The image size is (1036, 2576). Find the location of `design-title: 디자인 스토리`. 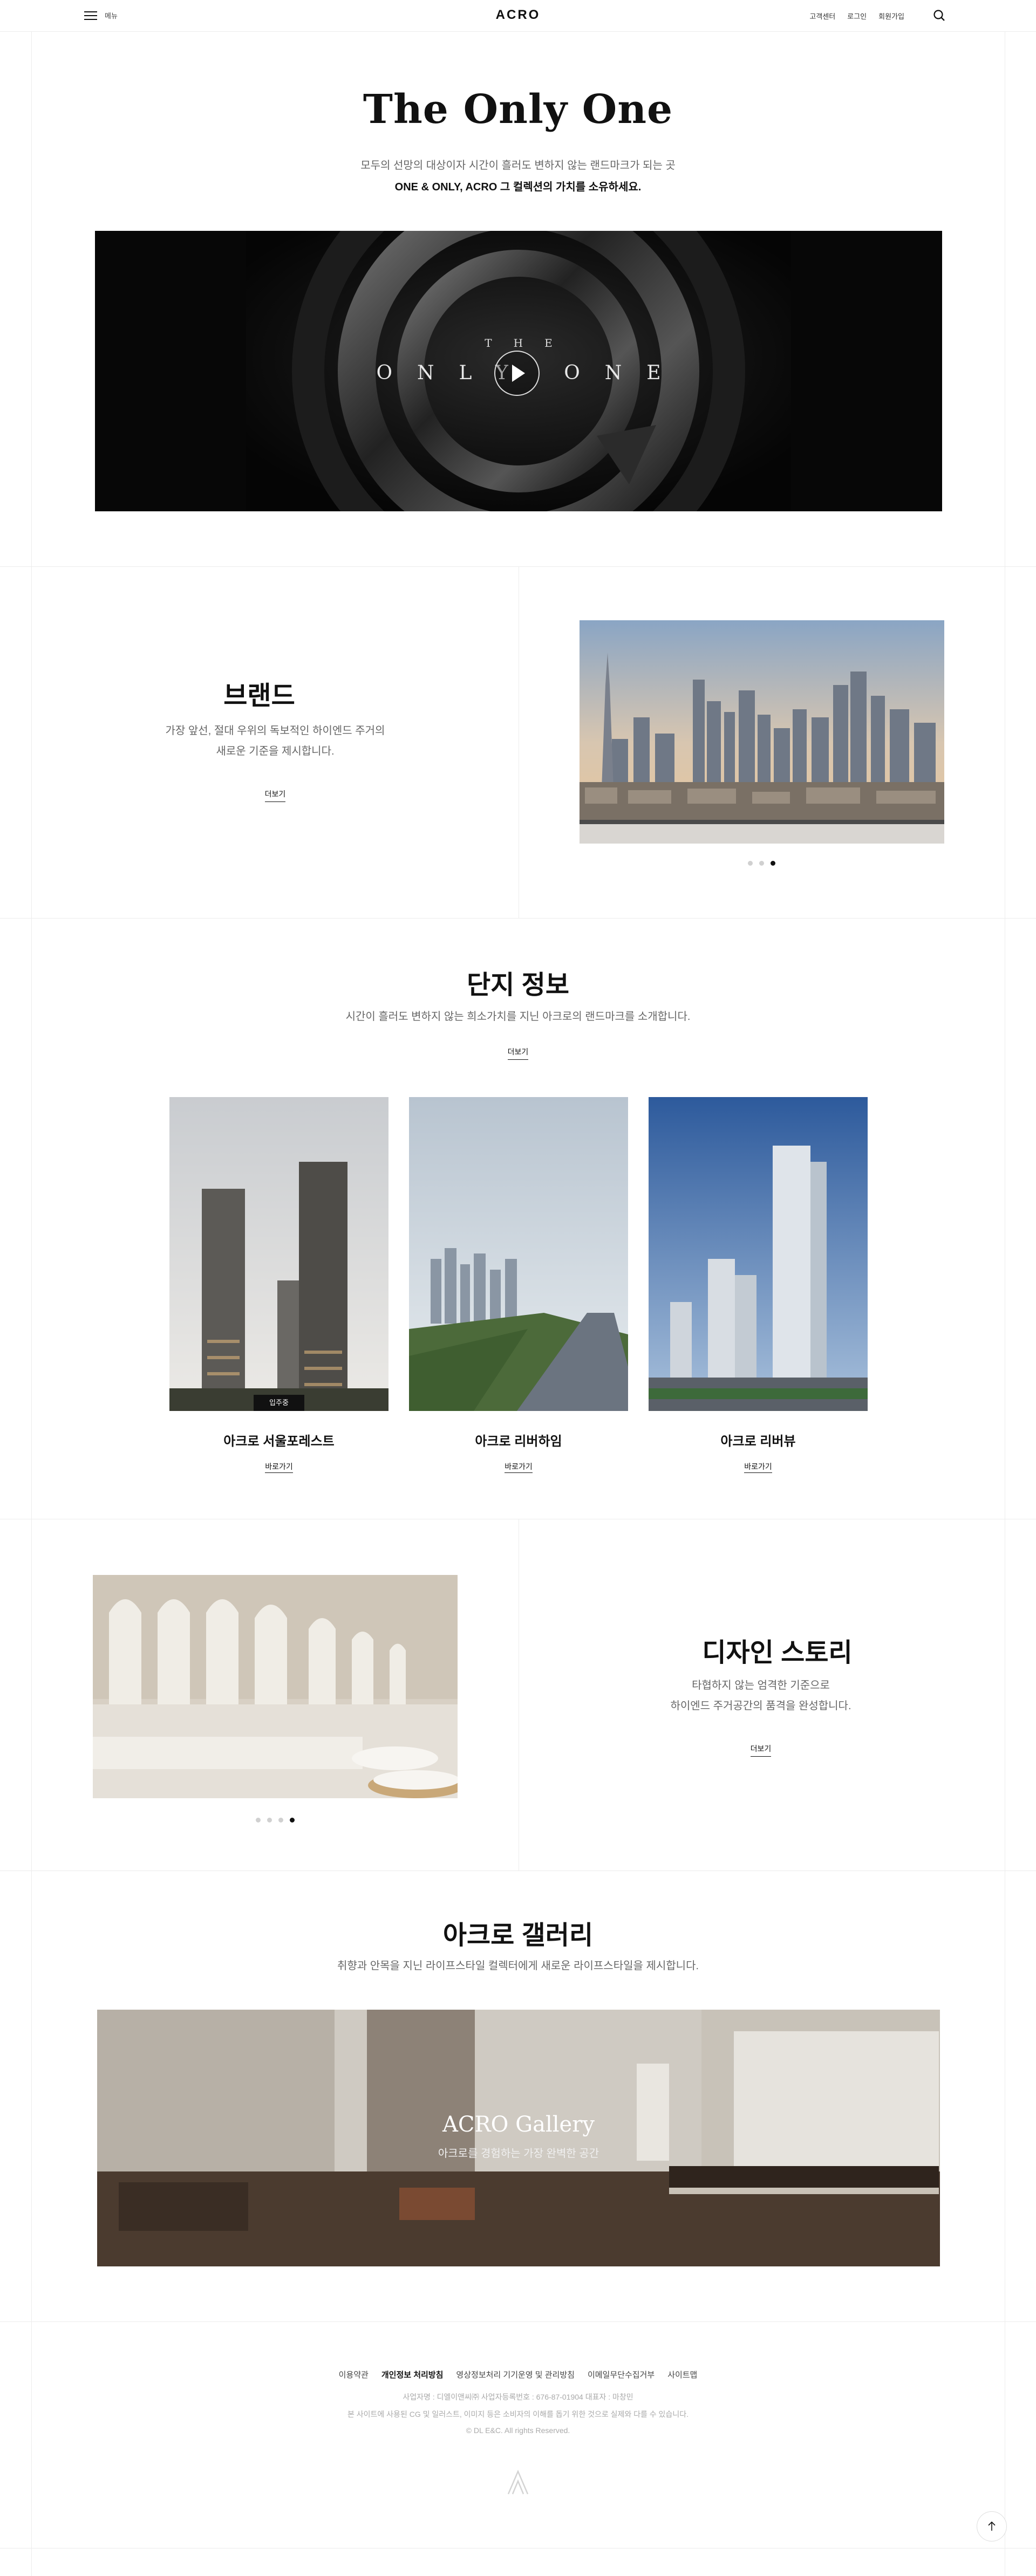

design-title: 디자인 스토리 is located at coordinates (777, 1653).